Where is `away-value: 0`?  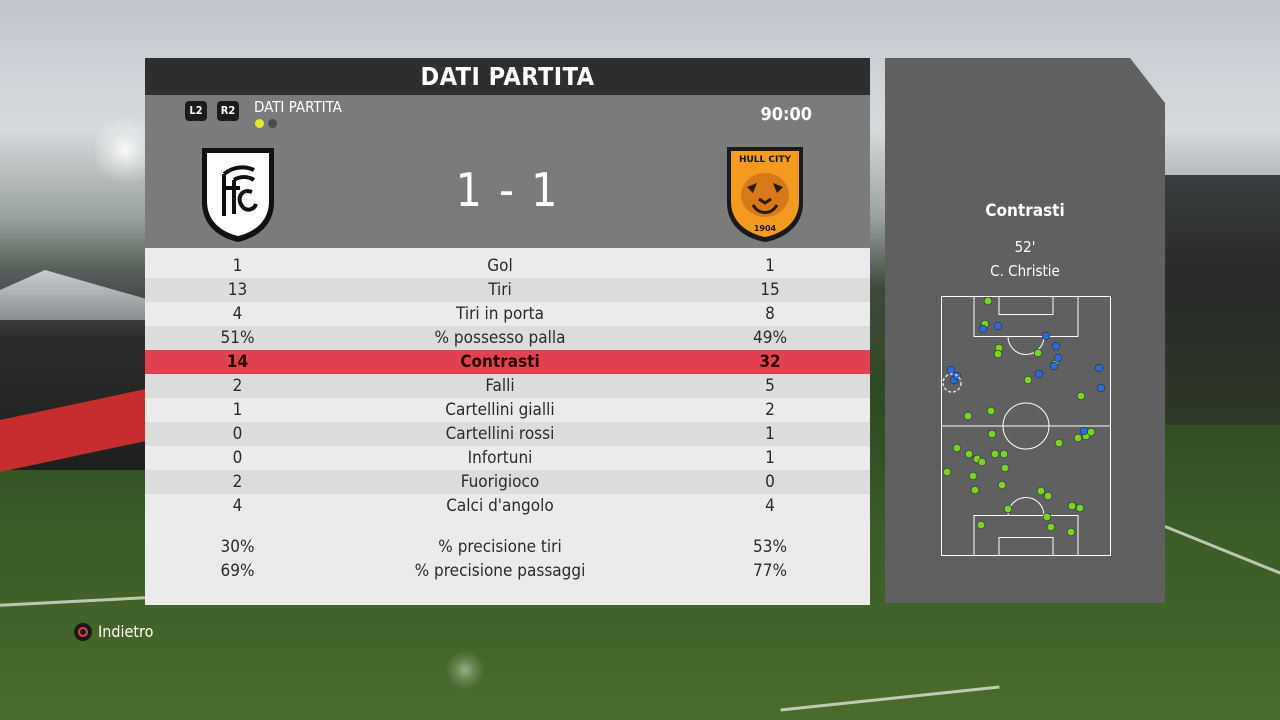
away-value: 0 is located at coordinates (770, 482).